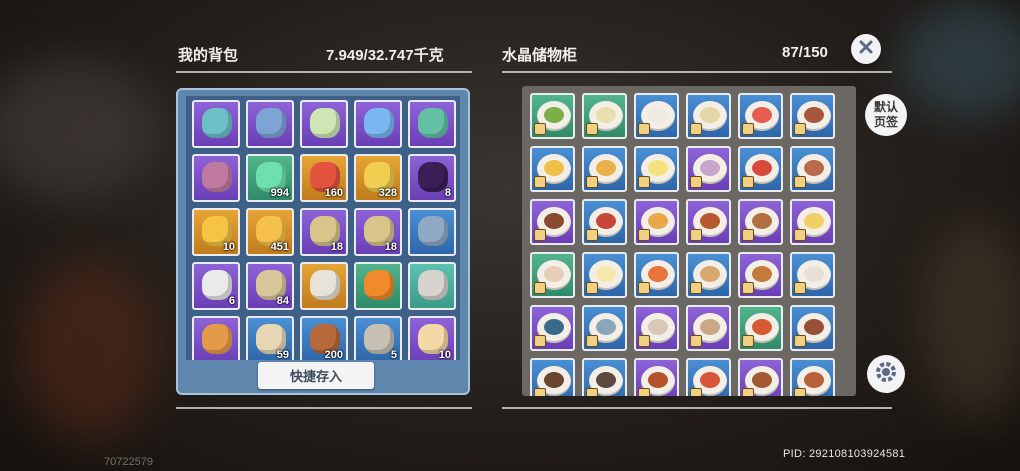 Image resolution: width=1020 pixels, height=471 pixels. I want to click on item-count: 200, so click(333, 354).